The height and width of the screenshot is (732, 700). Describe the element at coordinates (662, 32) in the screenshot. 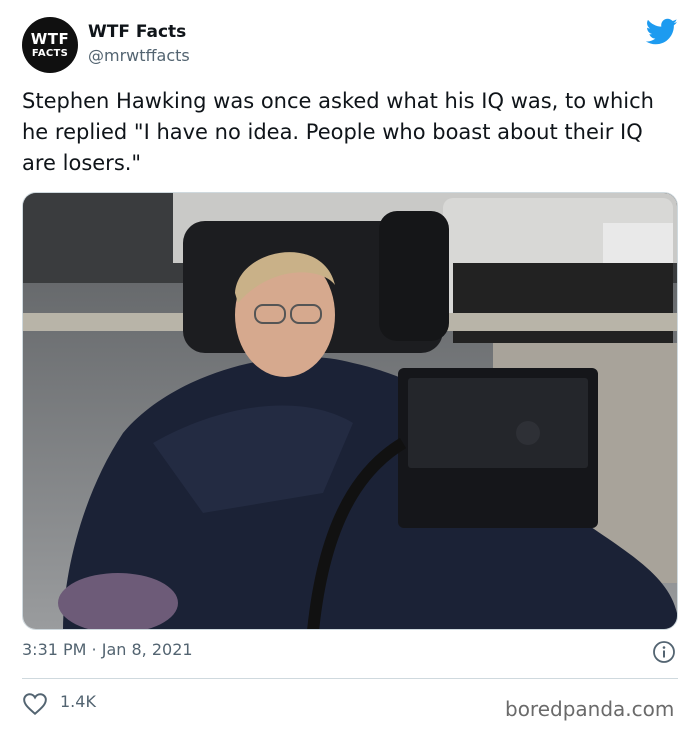

I see `twitter-bird-icon` at that location.